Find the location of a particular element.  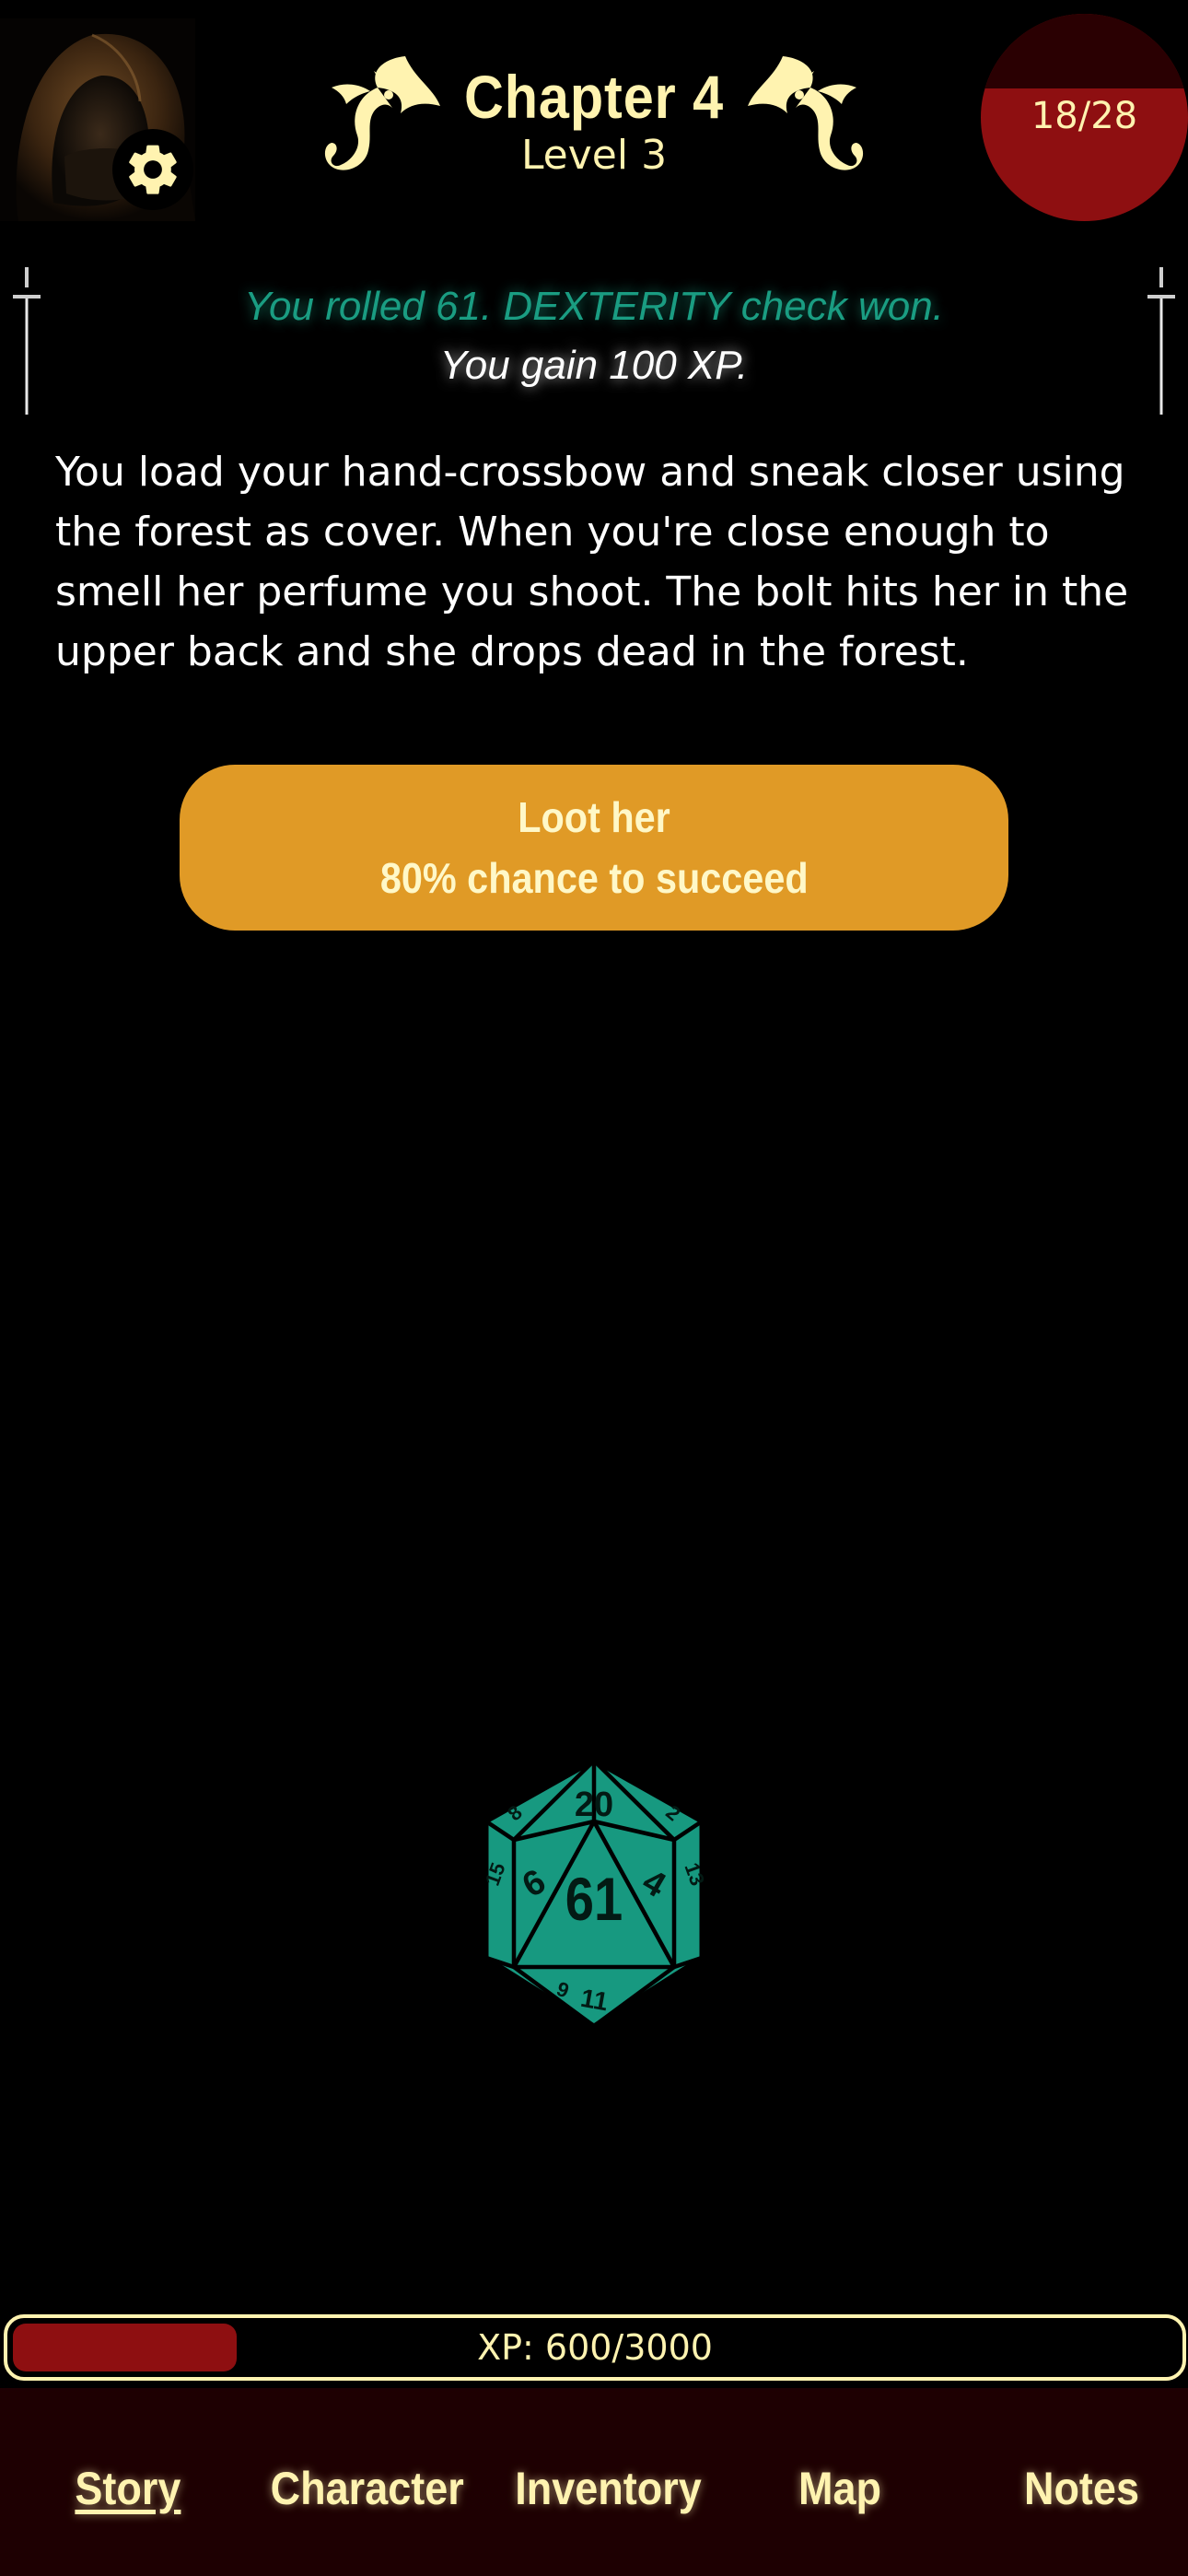

xp-gain-text: You gain 100 XP. is located at coordinates (594, 365).